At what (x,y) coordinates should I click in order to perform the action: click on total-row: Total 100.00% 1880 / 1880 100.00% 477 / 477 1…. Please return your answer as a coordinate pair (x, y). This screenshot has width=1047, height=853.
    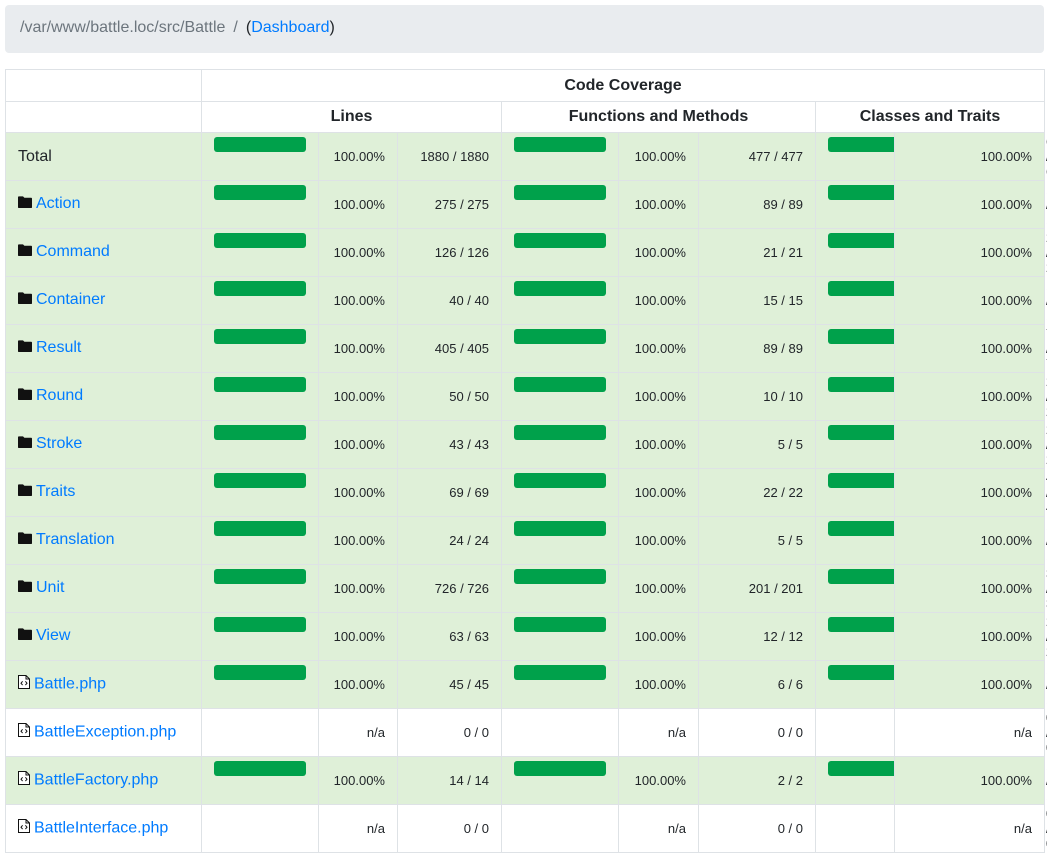
    Looking at the image, I should click on (526, 156).